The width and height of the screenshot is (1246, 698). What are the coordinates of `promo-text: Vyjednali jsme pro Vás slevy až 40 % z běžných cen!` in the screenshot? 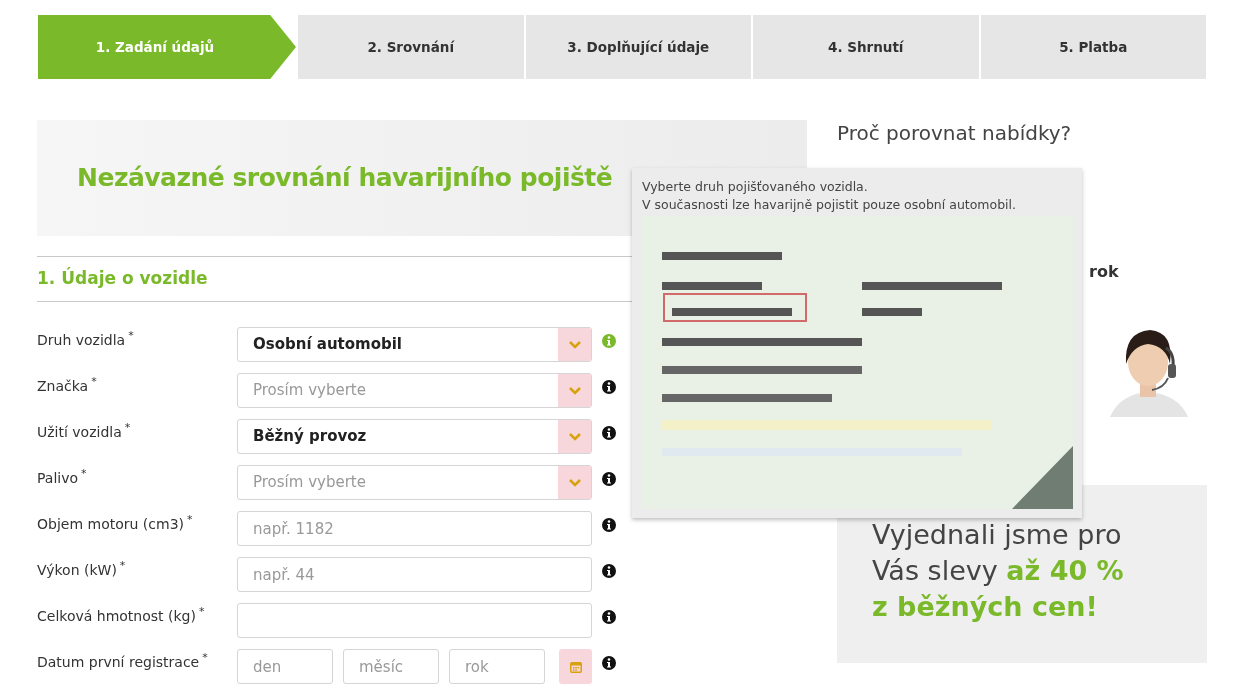 It's located at (998, 571).